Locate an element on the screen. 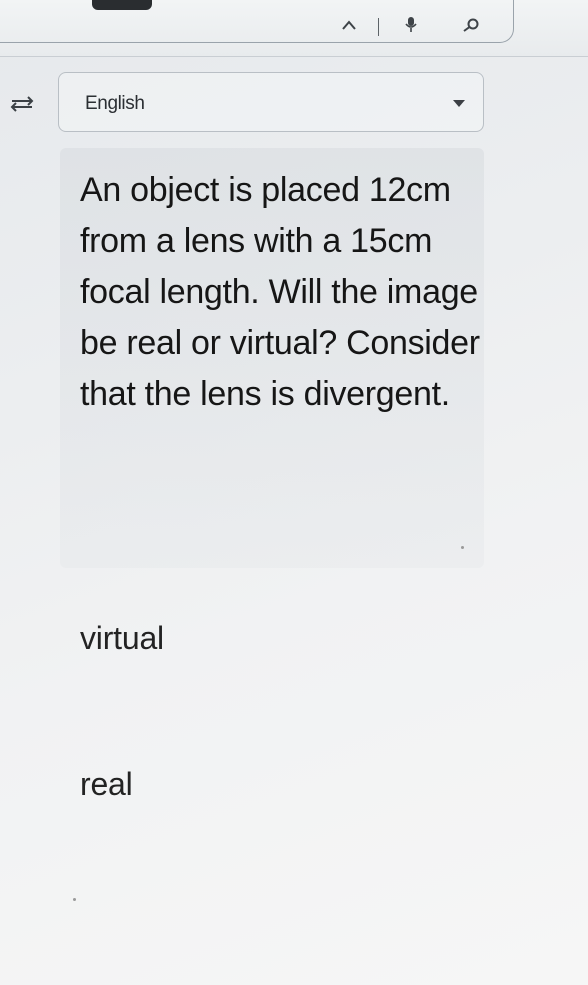 This screenshot has width=588, height=985. toolbar-divider is located at coordinates (378, 27).